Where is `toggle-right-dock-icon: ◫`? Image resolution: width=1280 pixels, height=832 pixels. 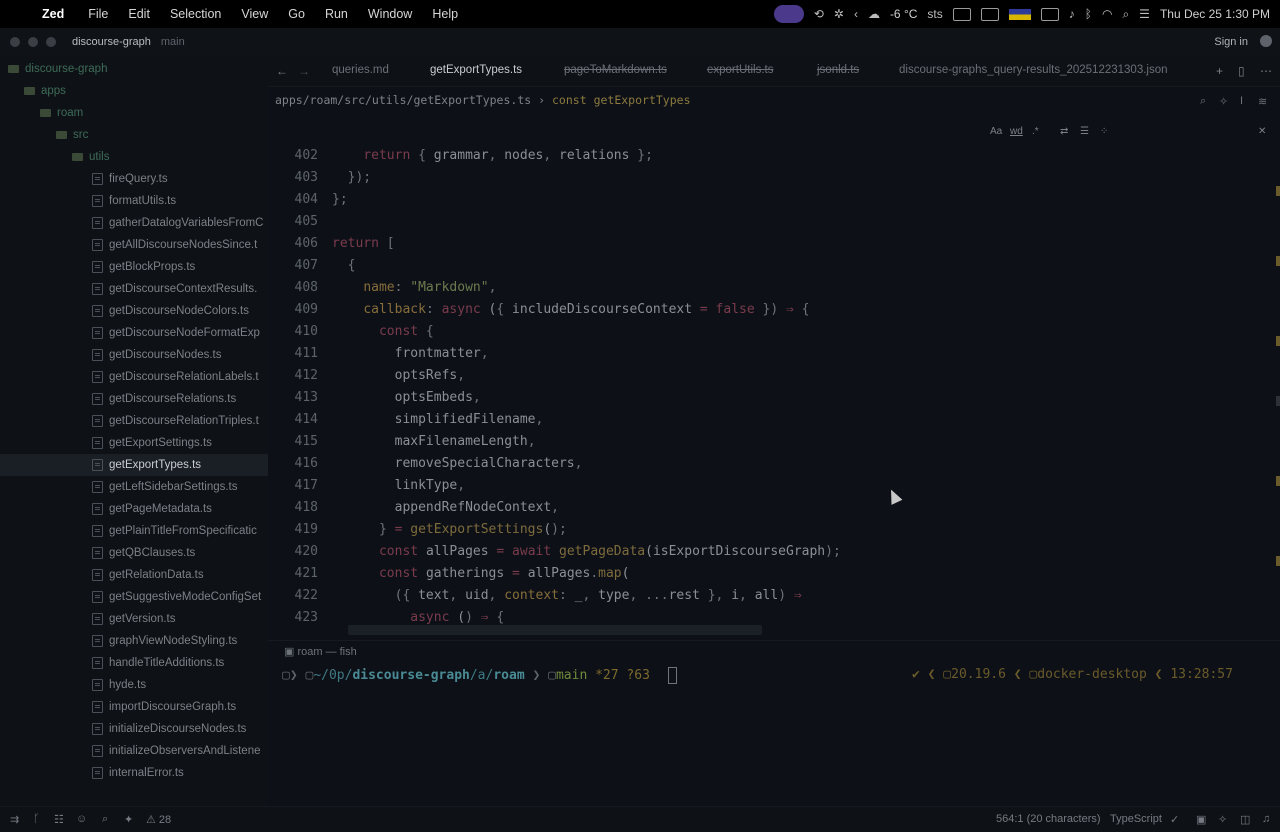
toggle-right-dock-icon: ◫ is located at coordinates (1245, 819).